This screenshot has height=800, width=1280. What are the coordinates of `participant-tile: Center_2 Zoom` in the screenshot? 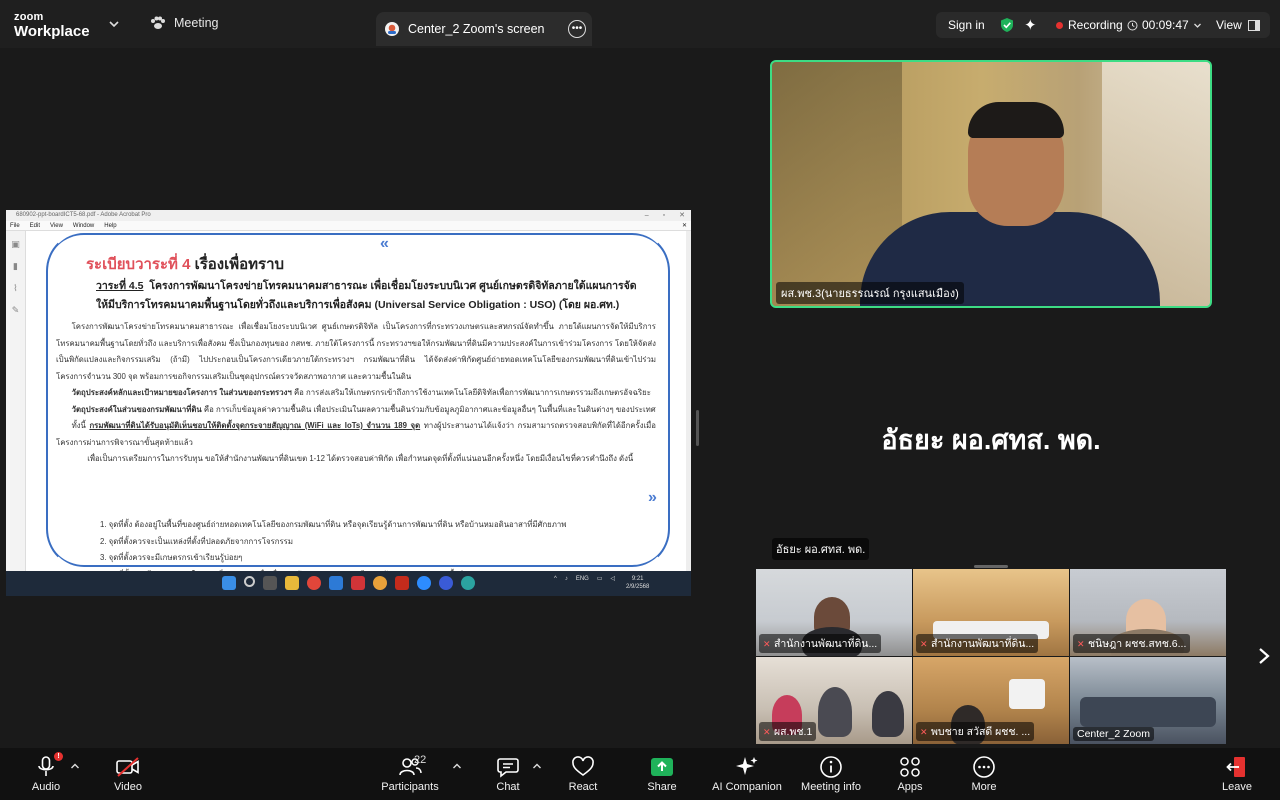 It's located at (1148, 700).